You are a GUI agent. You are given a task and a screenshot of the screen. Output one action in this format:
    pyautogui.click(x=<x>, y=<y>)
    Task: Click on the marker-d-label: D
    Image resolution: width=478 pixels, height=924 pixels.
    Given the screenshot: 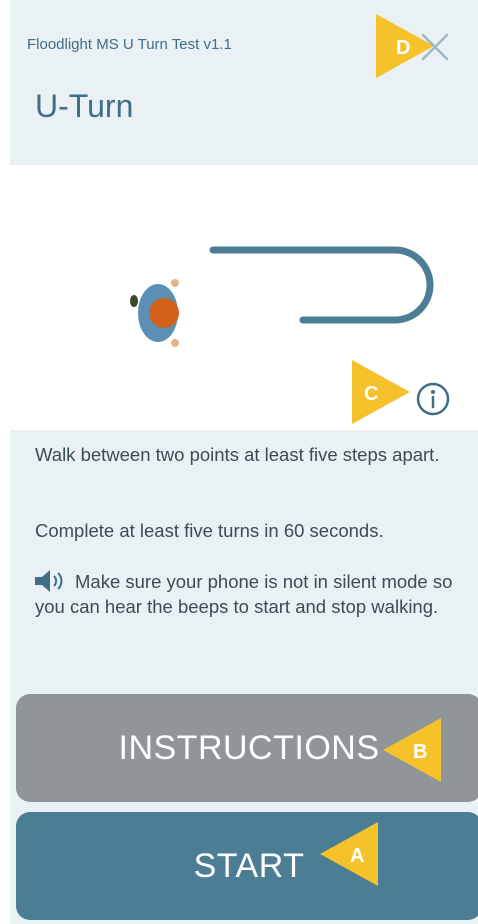 What is the action you would take?
    pyautogui.click(x=403, y=48)
    